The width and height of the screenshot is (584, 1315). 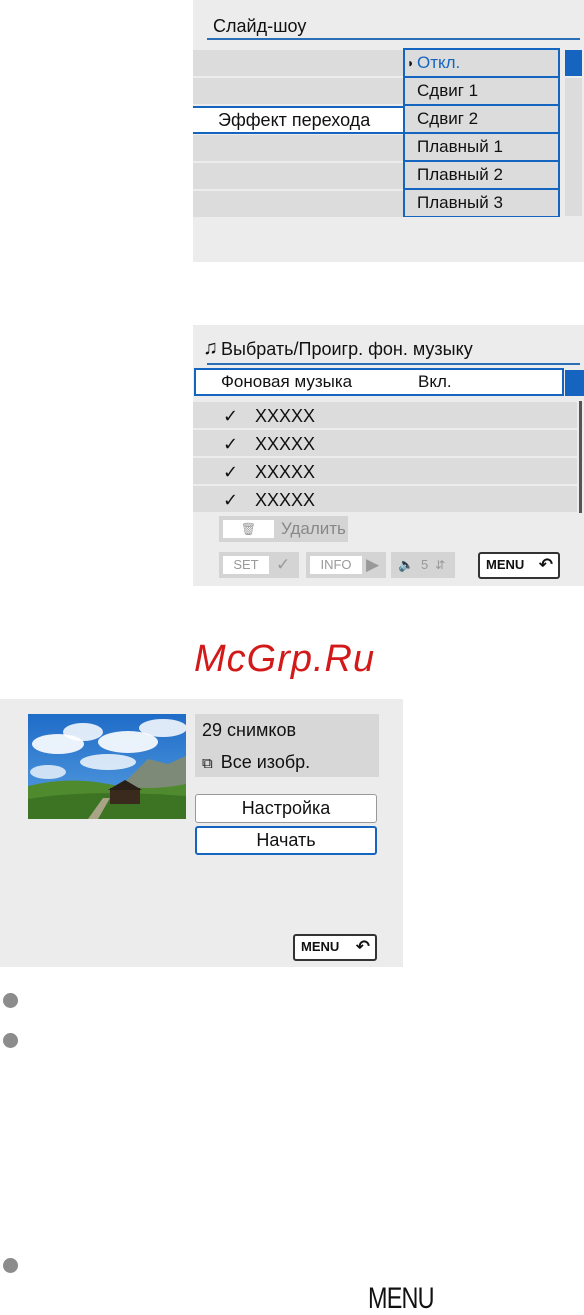 I want to click on option-fade-2: Плавный 2, so click(x=481, y=175).